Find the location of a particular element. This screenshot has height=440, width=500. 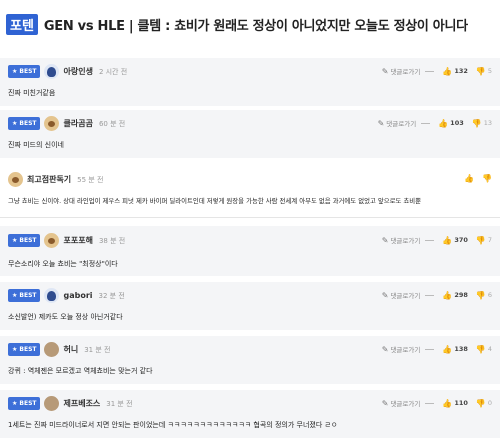

downvote-button: 👎 7 is located at coordinates (484, 240).